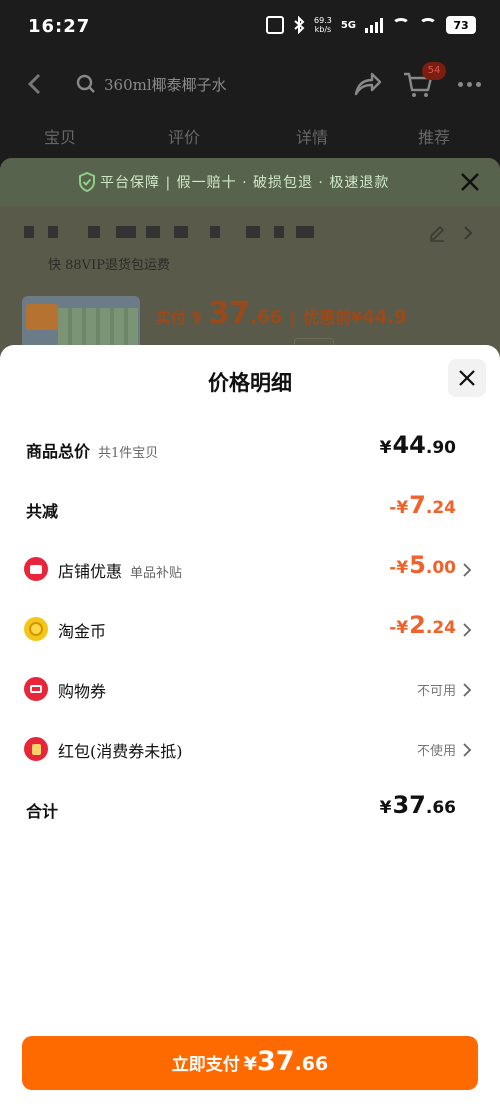  I want to click on shield-check-icon, so click(87, 182).